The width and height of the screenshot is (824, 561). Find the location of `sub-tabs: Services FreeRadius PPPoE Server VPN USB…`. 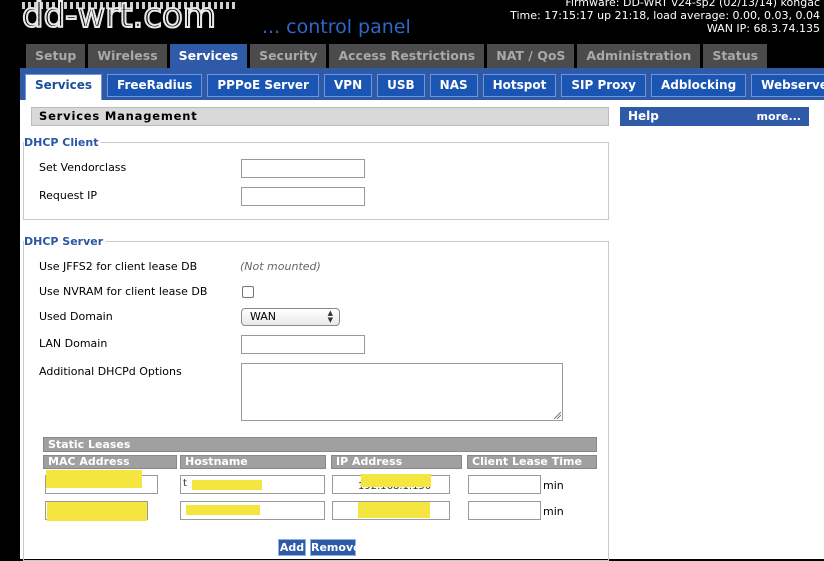

sub-tabs: Services FreeRadius PPPoE Server VPN USB… is located at coordinates (424, 87).